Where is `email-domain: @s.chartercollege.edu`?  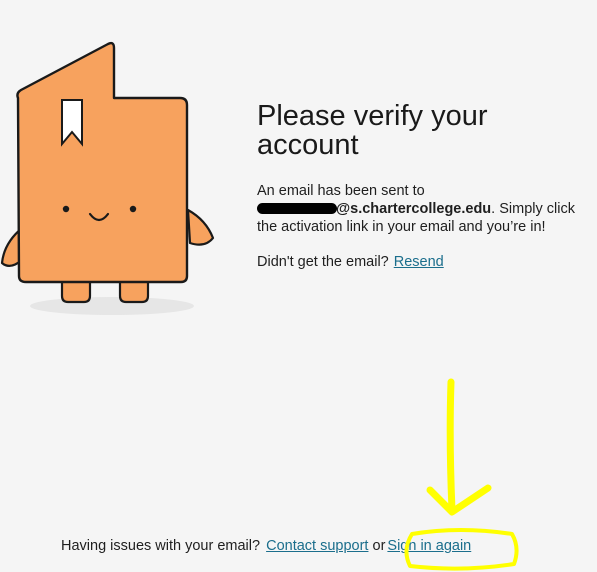 email-domain: @s.chartercollege.edu is located at coordinates (414, 209).